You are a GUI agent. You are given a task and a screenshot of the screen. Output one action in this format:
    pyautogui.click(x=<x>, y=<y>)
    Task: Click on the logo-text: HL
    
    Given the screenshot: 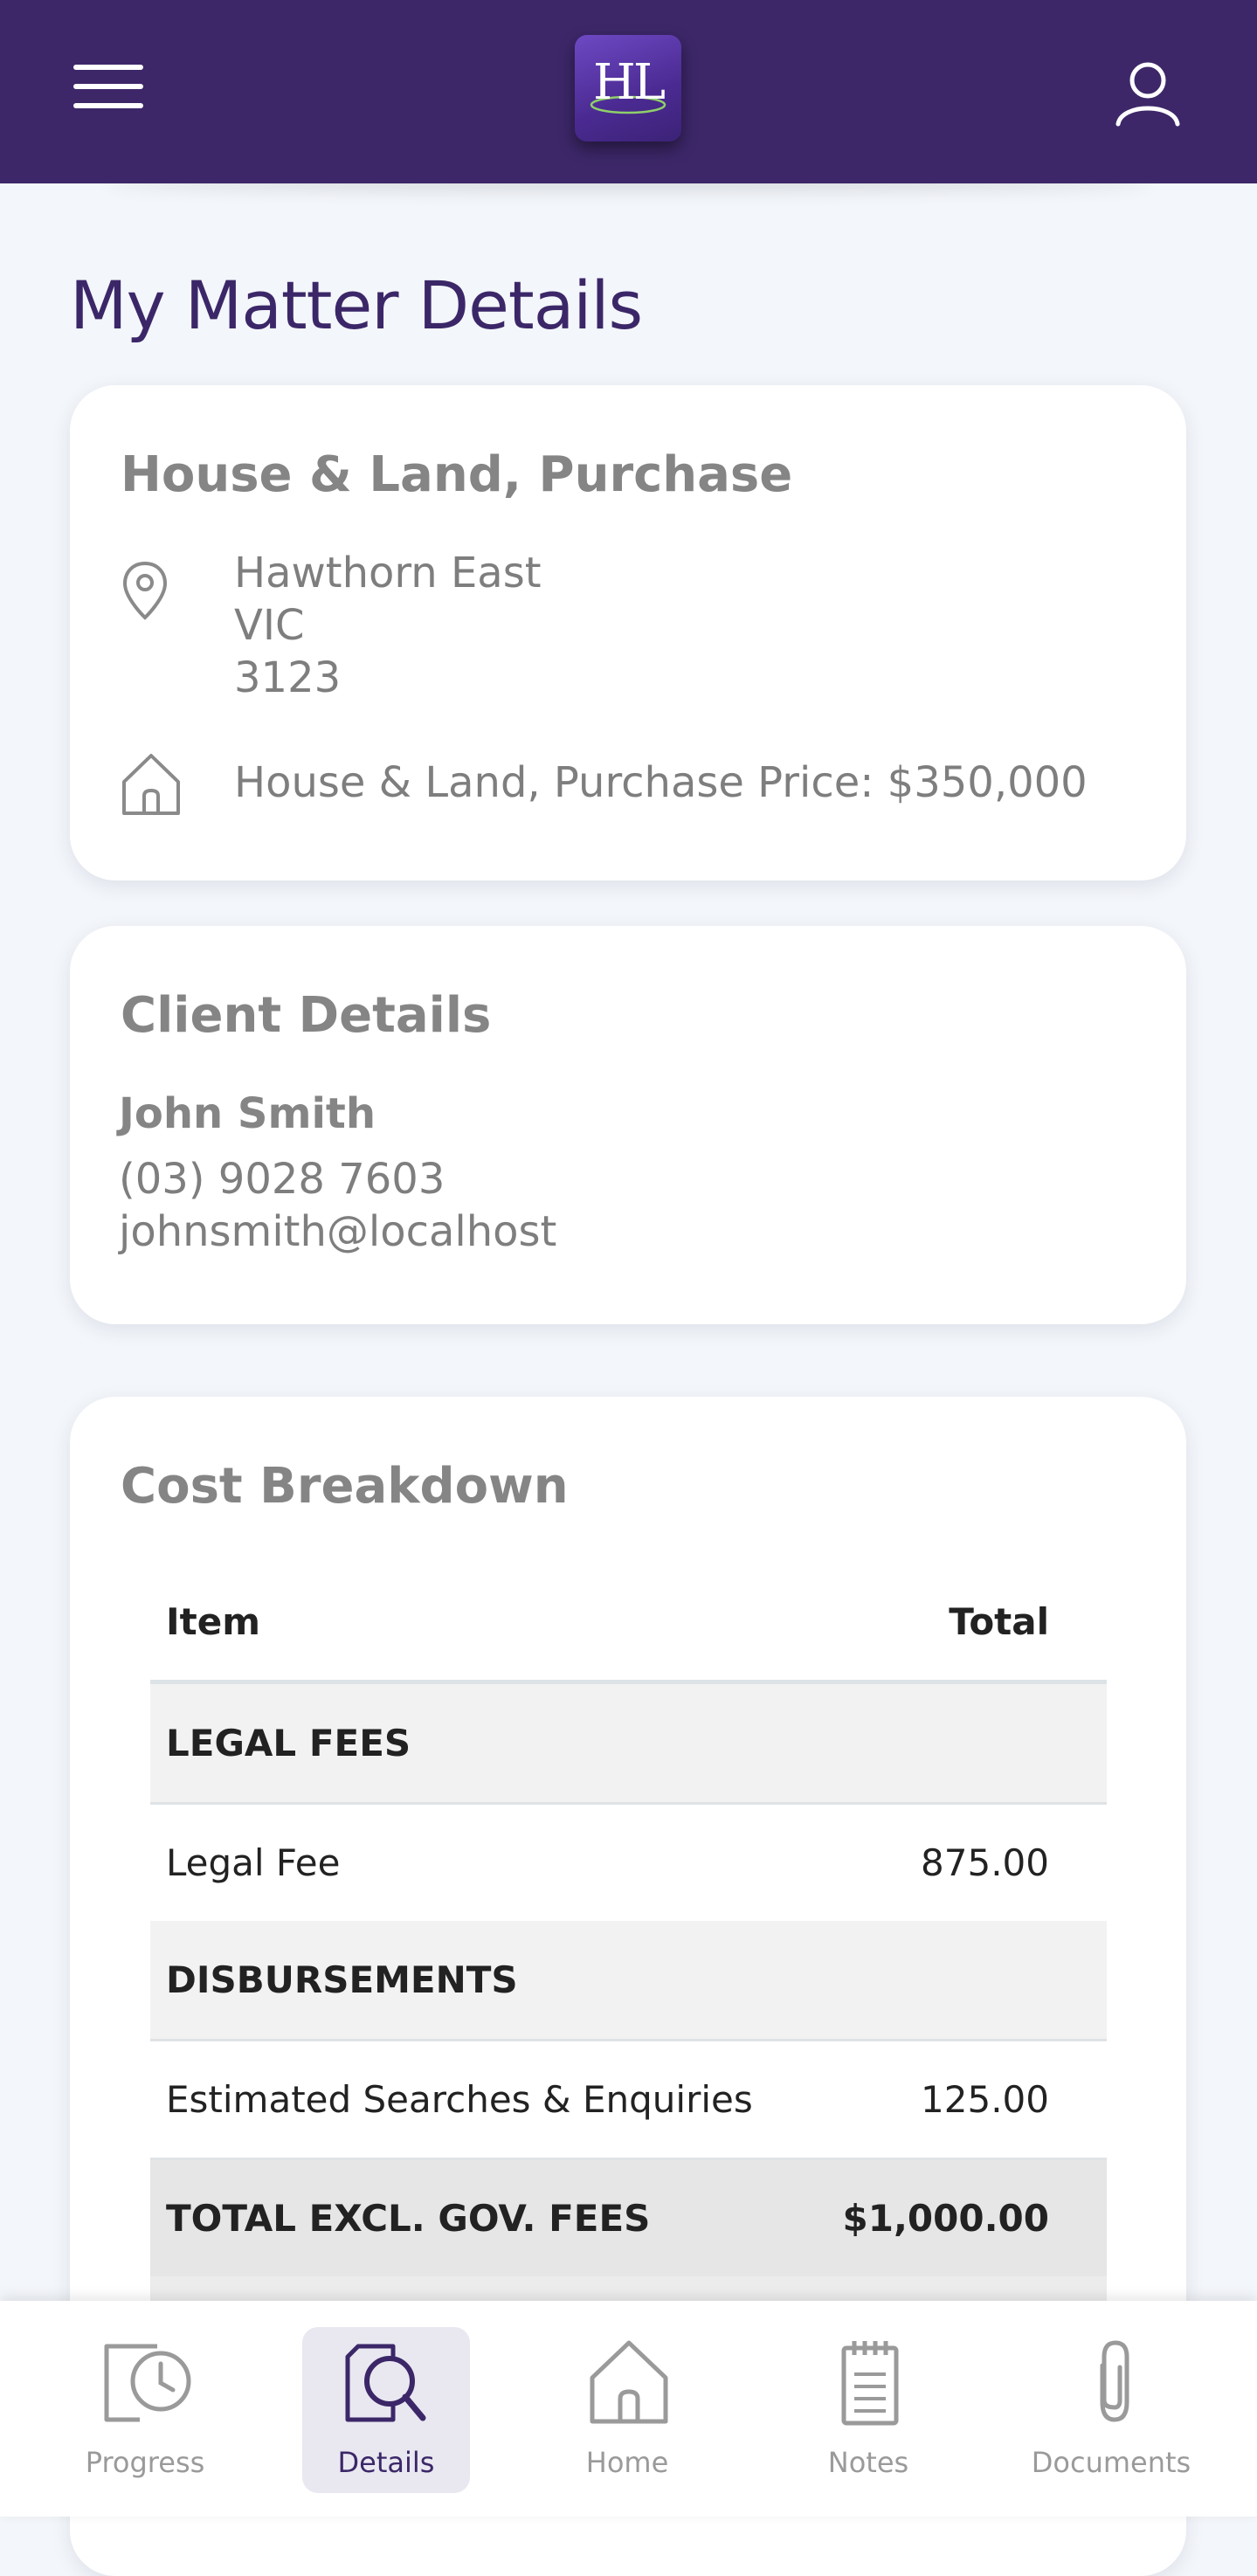 What is the action you would take?
    pyautogui.click(x=629, y=82)
    